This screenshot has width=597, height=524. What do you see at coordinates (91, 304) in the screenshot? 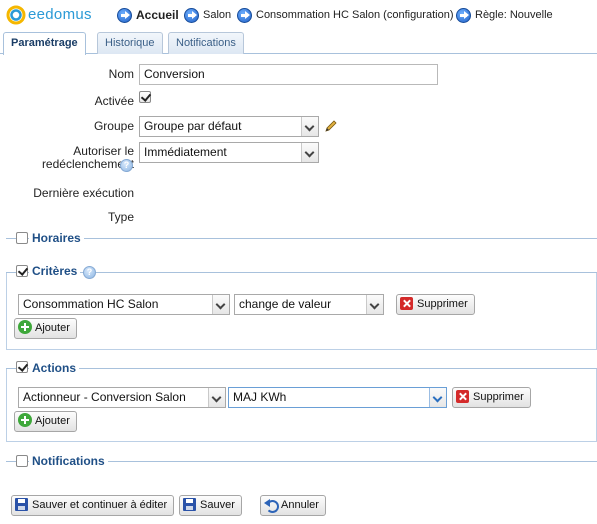
I see `criteres-device-value: Consommation HC Salon` at bounding box center [91, 304].